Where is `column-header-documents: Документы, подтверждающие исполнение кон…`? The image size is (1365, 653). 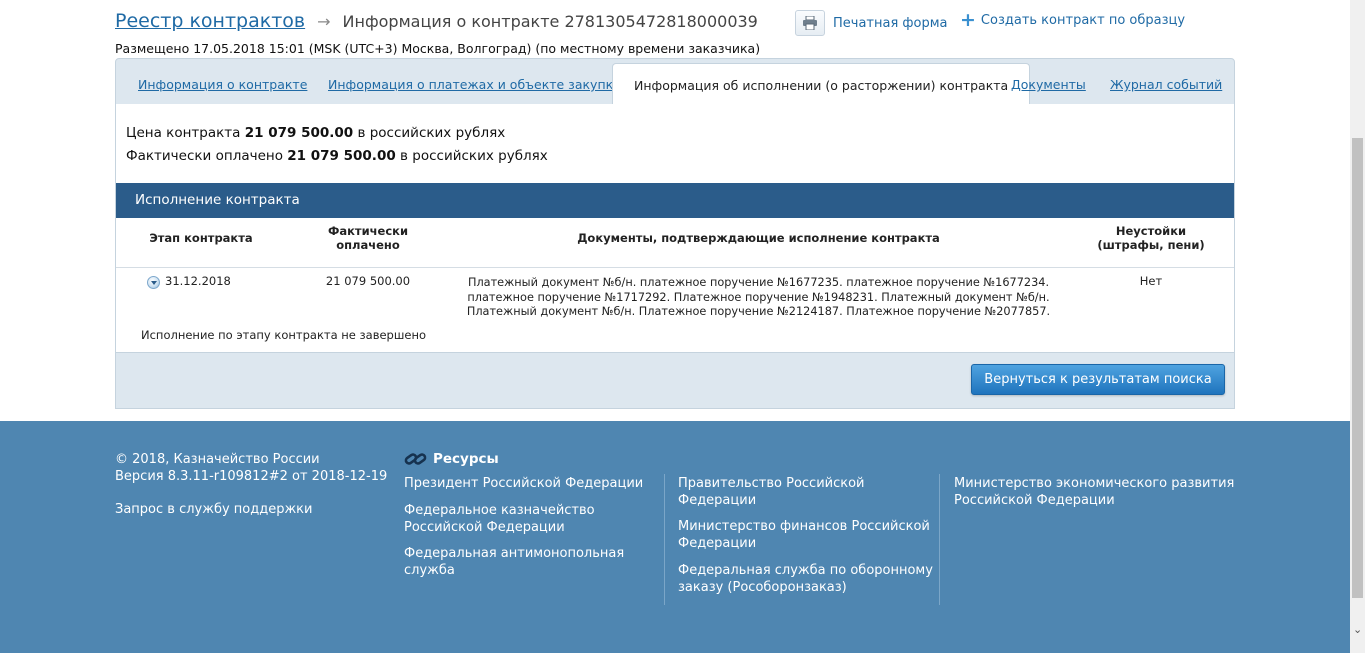
column-header-documents: Документы, подтверждающие исполнение кон… is located at coordinates (758, 238).